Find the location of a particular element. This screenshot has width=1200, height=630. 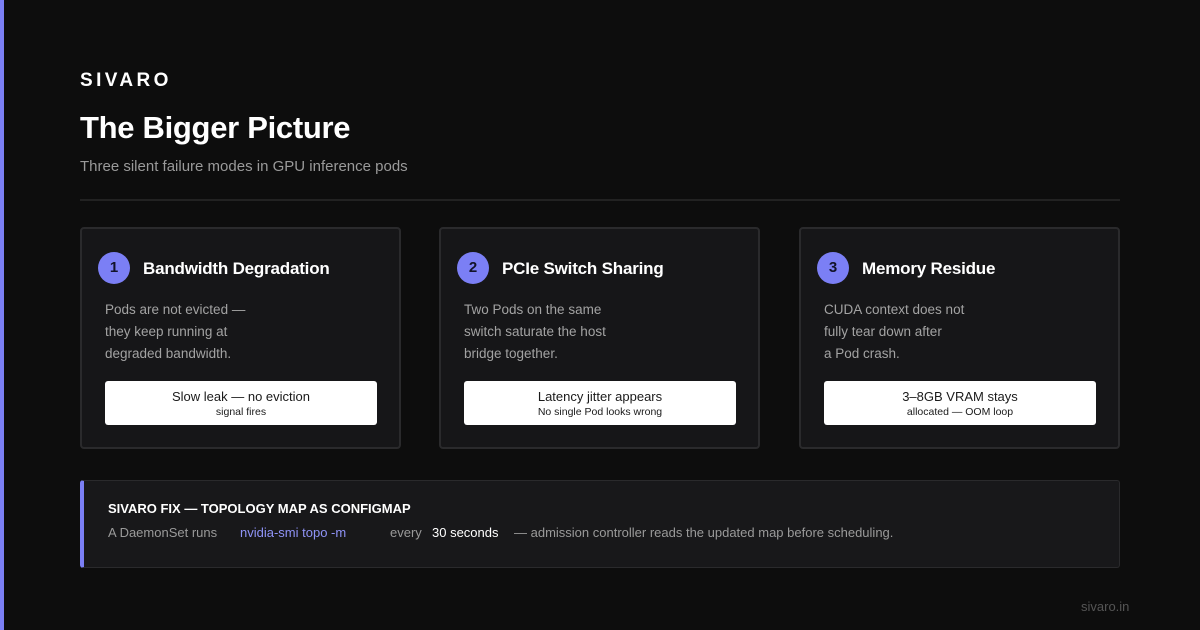

card-description-line: bridge together. is located at coordinates (511, 353).